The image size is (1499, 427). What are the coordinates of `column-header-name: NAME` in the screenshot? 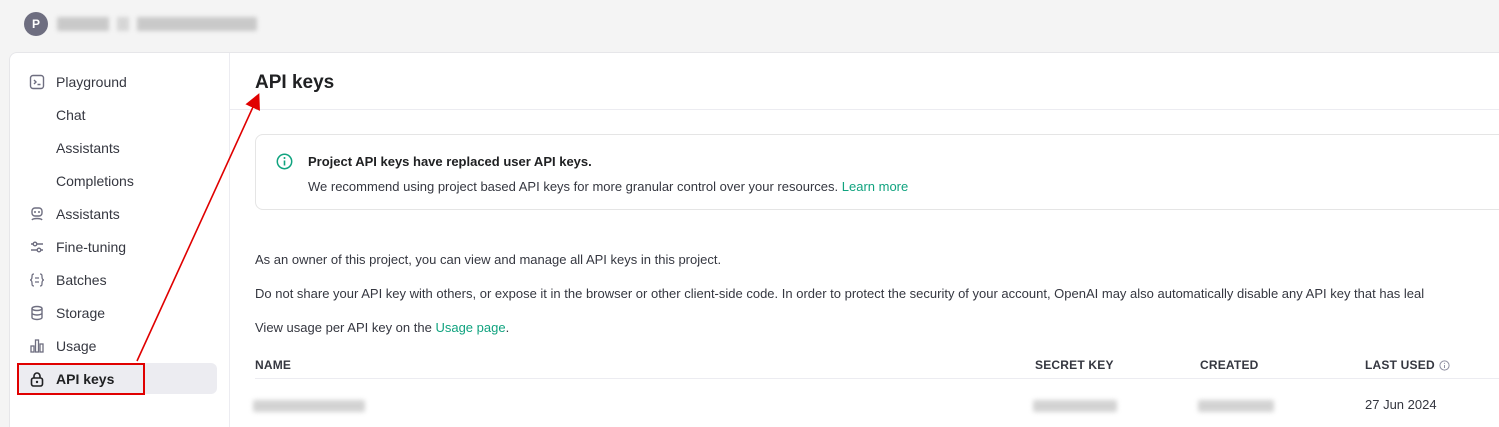 It's located at (273, 365).